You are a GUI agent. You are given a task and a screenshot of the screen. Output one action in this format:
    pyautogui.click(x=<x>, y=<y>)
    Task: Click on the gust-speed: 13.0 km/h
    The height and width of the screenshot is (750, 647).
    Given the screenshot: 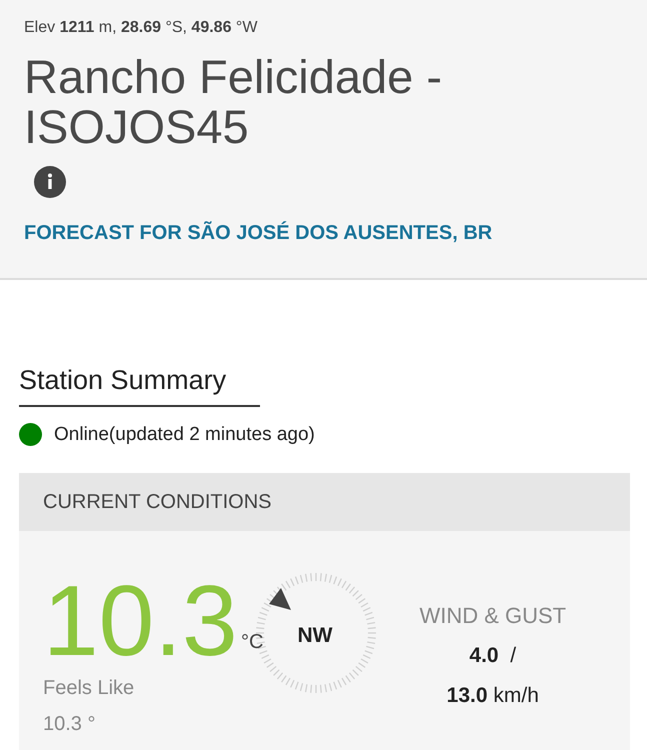 What is the action you would take?
    pyautogui.click(x=492, y=695)
    